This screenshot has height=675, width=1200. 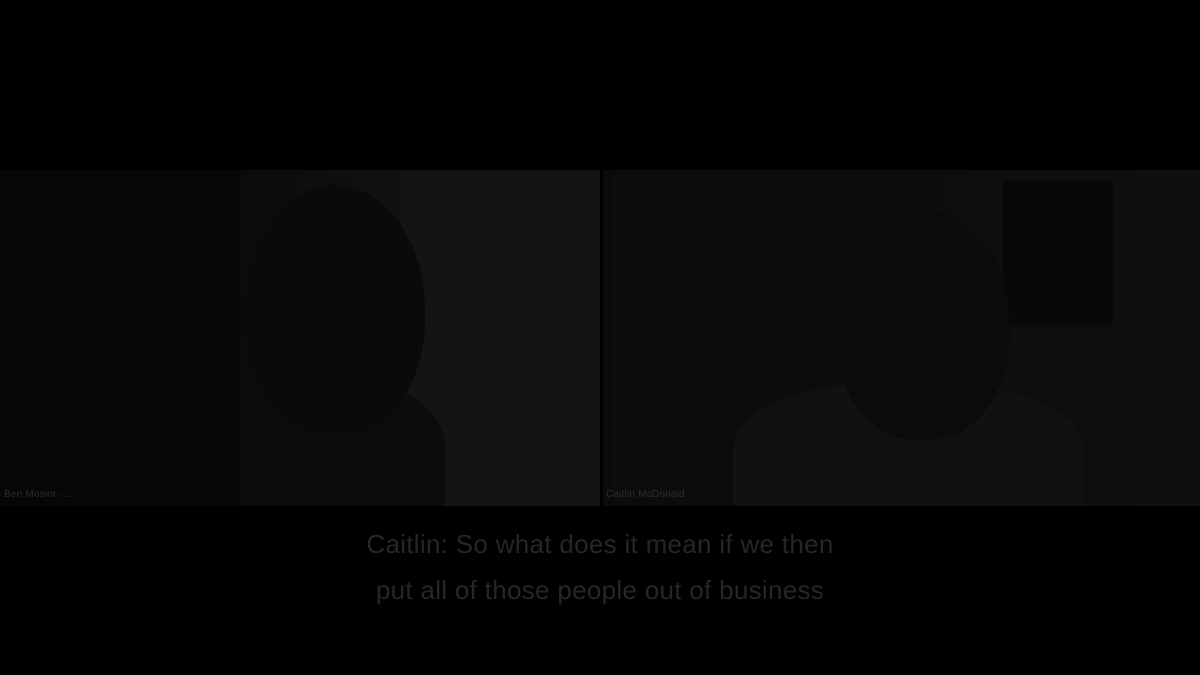 What do you see at coordinates (668, 338) in the screenshot?
I see `background-shelf` at bounding box center [668, 338].